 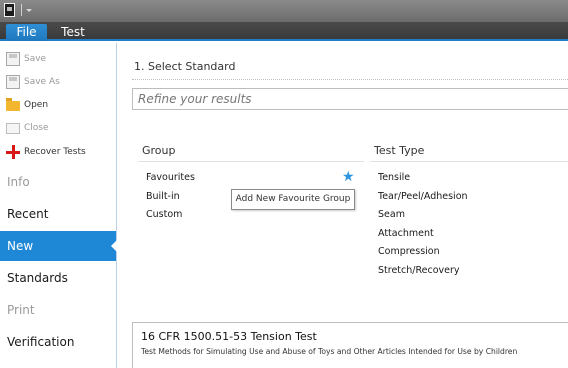 What do you see at coordinates (293, 199) in the screenshot?
I see `add-favourite-tooltip: Add New Favourite Group` at bounding box center [293, 199].